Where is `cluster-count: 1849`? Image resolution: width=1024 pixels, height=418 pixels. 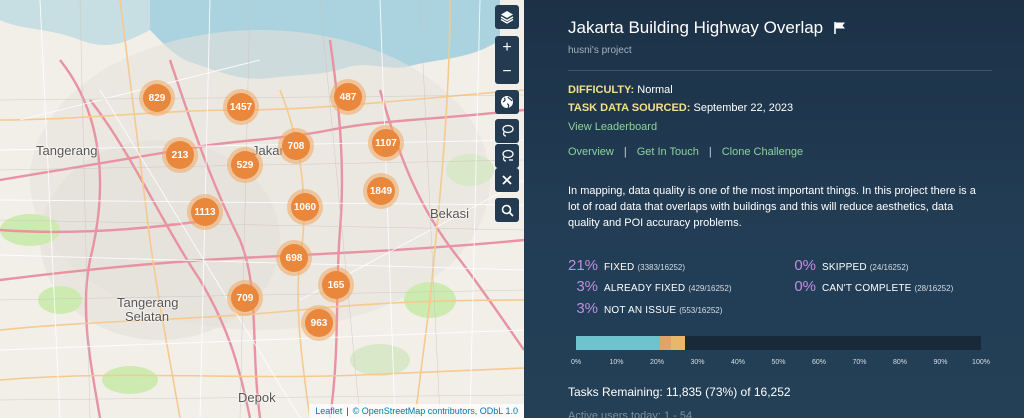
cluster-count: 1849 is located at coordinates (381, 191).